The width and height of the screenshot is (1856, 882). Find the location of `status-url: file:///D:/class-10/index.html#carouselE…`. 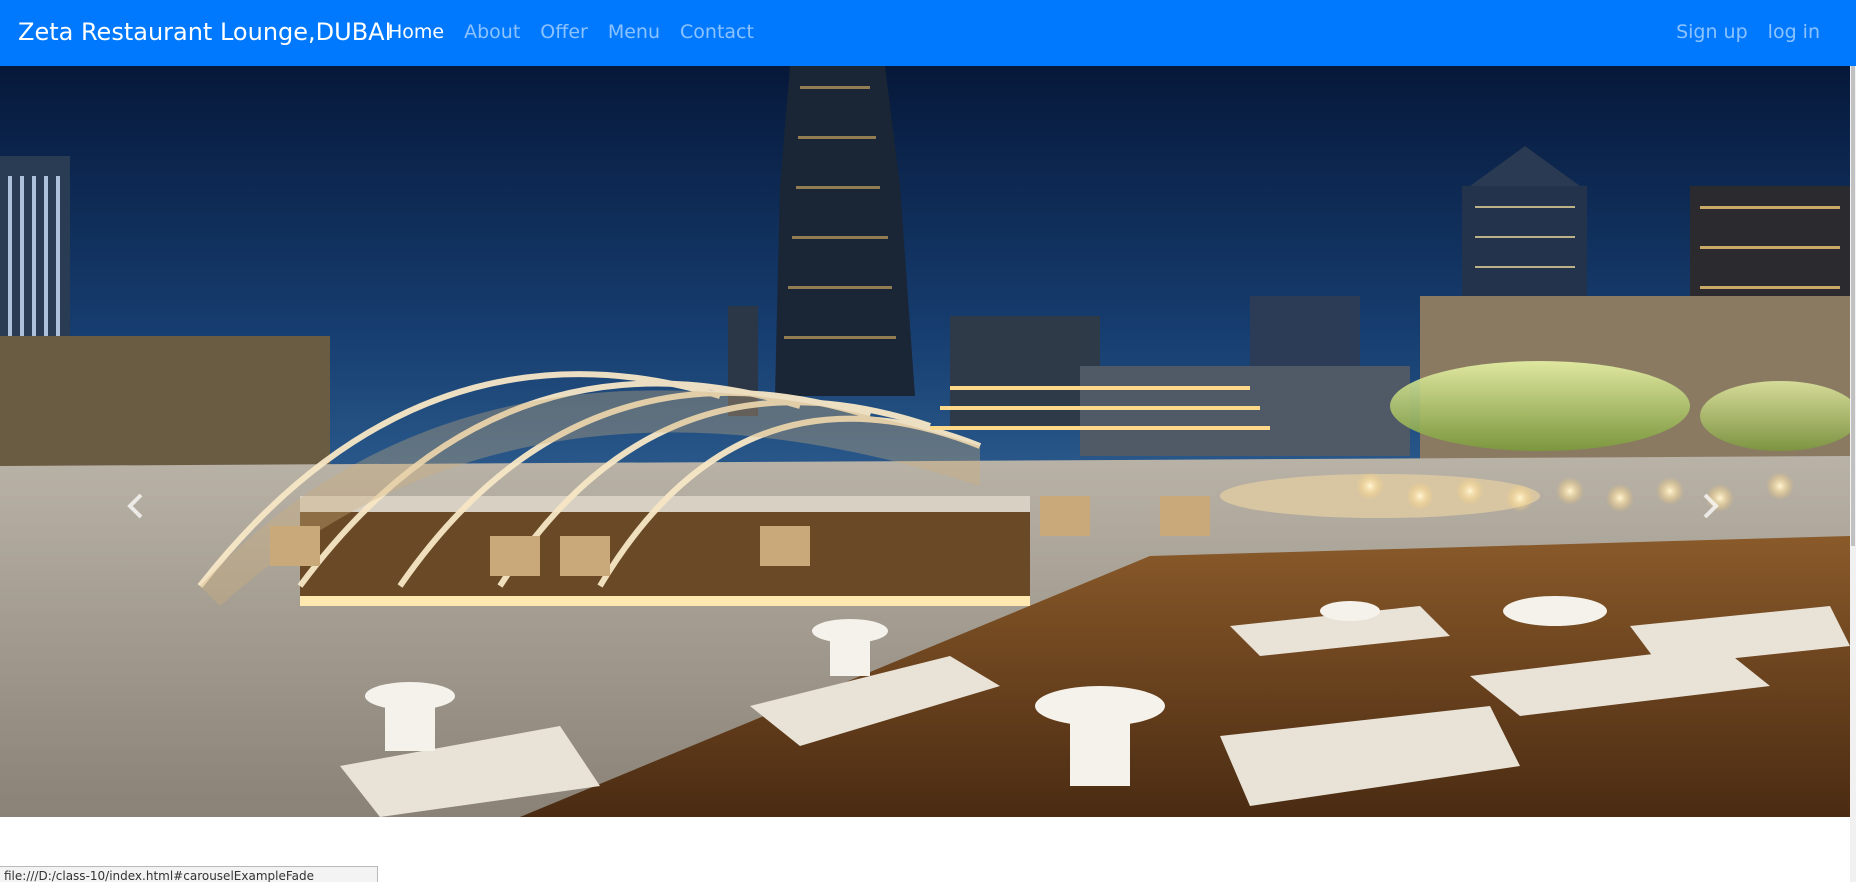

status-url: file:///D:/class-10/index.html#carouselE… is located at coordinates (189, 874).